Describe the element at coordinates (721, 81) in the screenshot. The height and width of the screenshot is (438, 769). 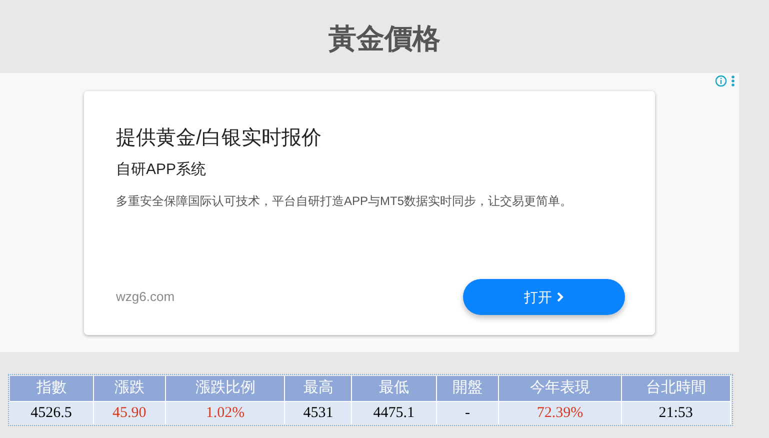
I see `info-icon` at that location.